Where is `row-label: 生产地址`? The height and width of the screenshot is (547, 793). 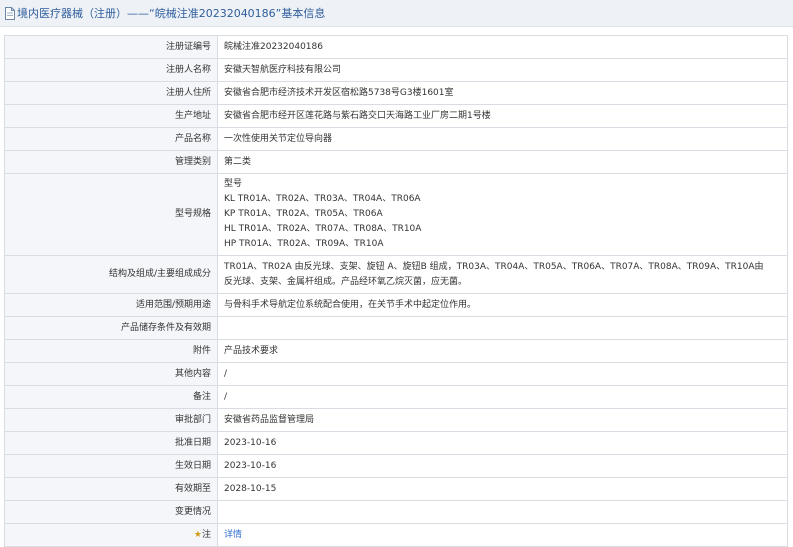 row-label: 生产地址 is located at coordinates (111, 116).